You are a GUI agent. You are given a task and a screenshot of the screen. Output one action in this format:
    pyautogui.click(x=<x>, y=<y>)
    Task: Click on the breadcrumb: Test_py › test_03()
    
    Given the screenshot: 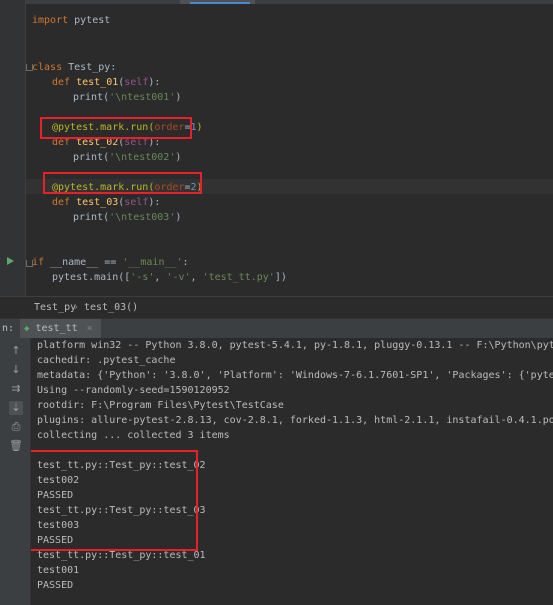 What is the action you would take?
    pyautogui.click(x=276, y=307)
    